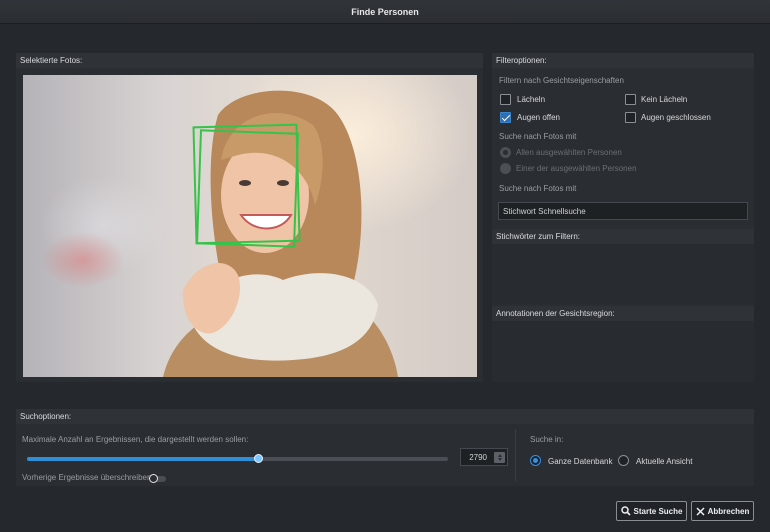 This screenshot has width=770, height=532. I want to click on search-in-label: Suche in:, so click(547, 439).